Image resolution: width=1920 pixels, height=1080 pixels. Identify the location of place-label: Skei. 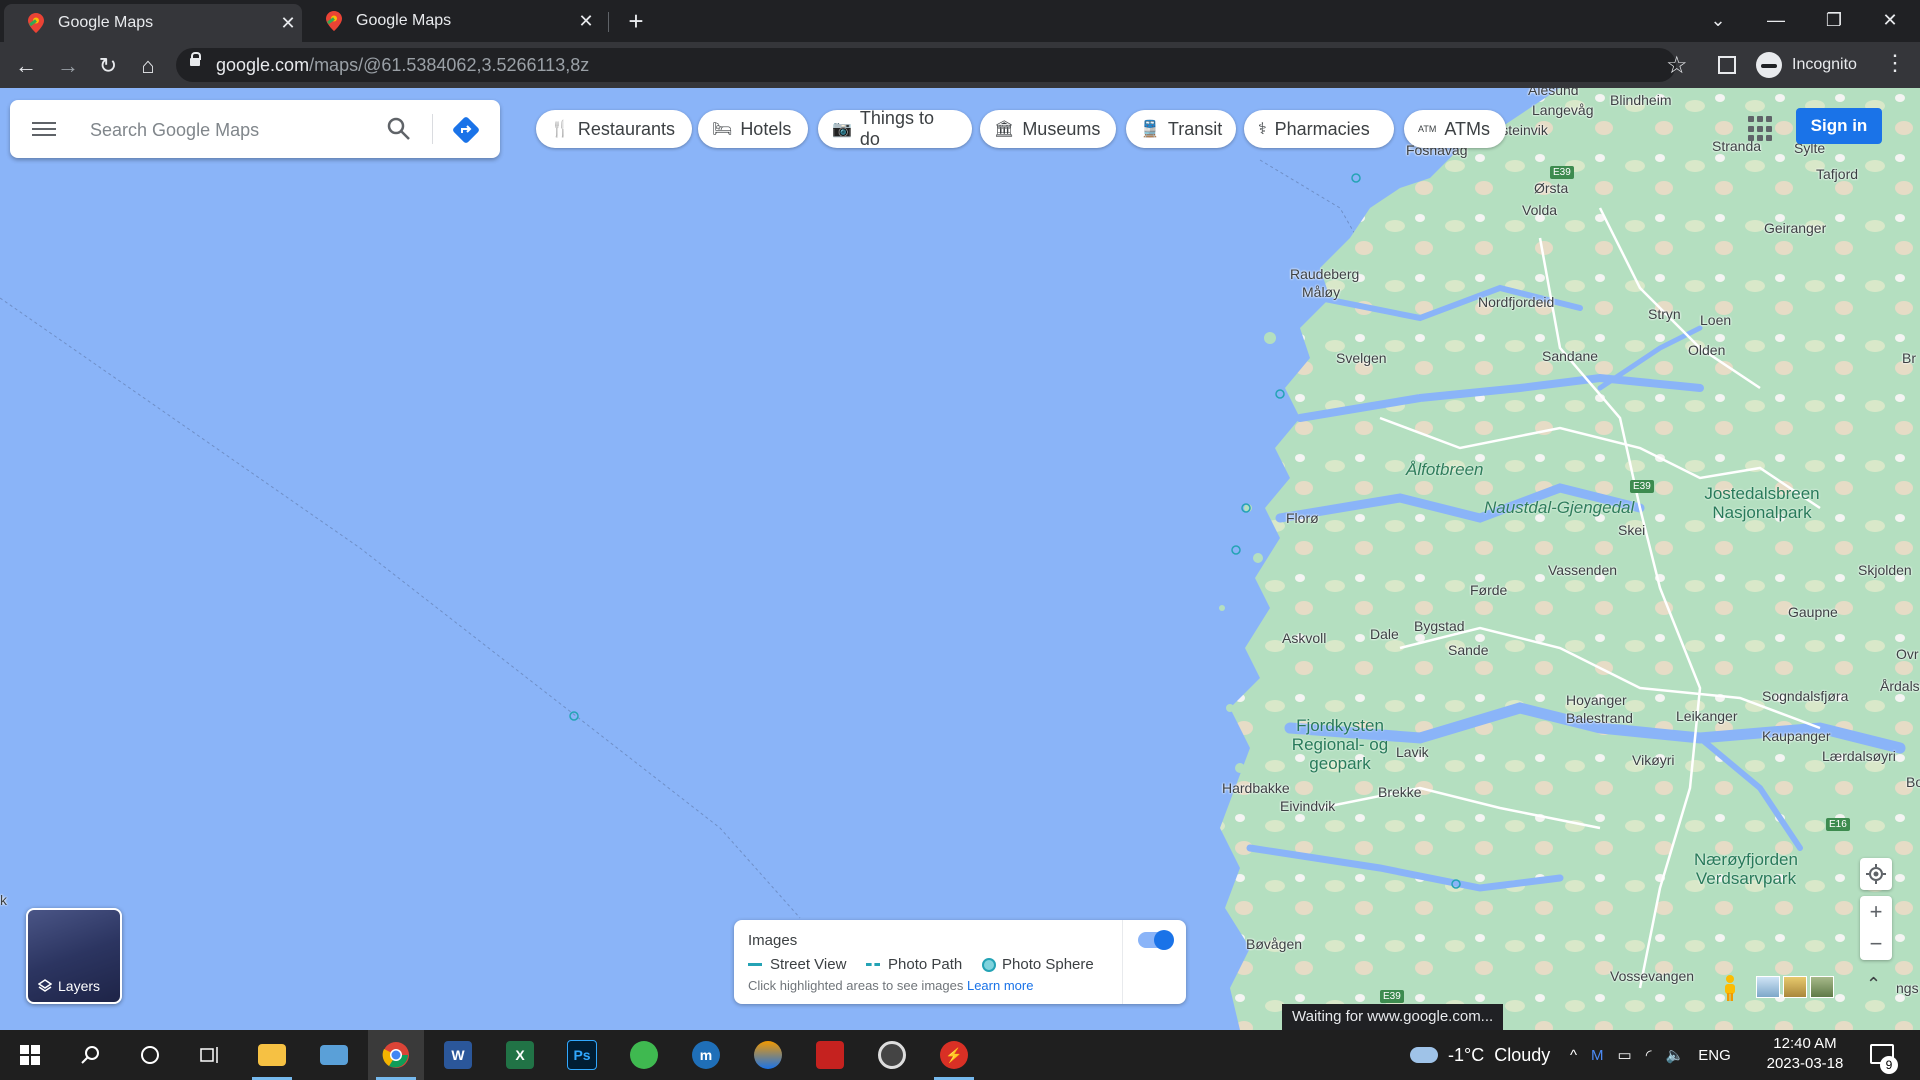
(1631, 530).